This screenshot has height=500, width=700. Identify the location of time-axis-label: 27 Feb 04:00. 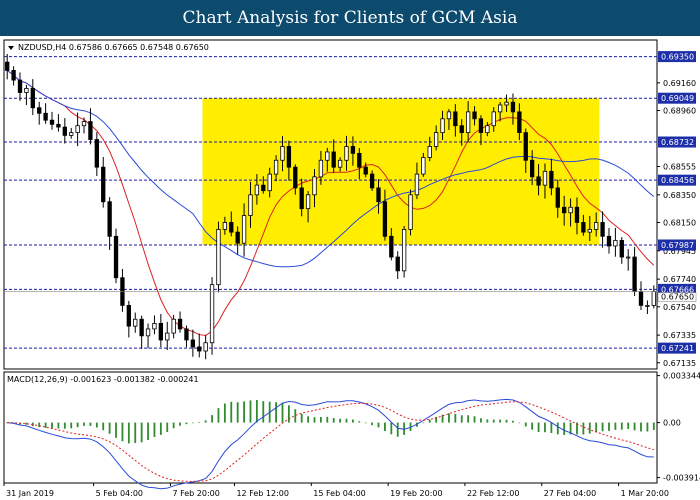
(570, 493).